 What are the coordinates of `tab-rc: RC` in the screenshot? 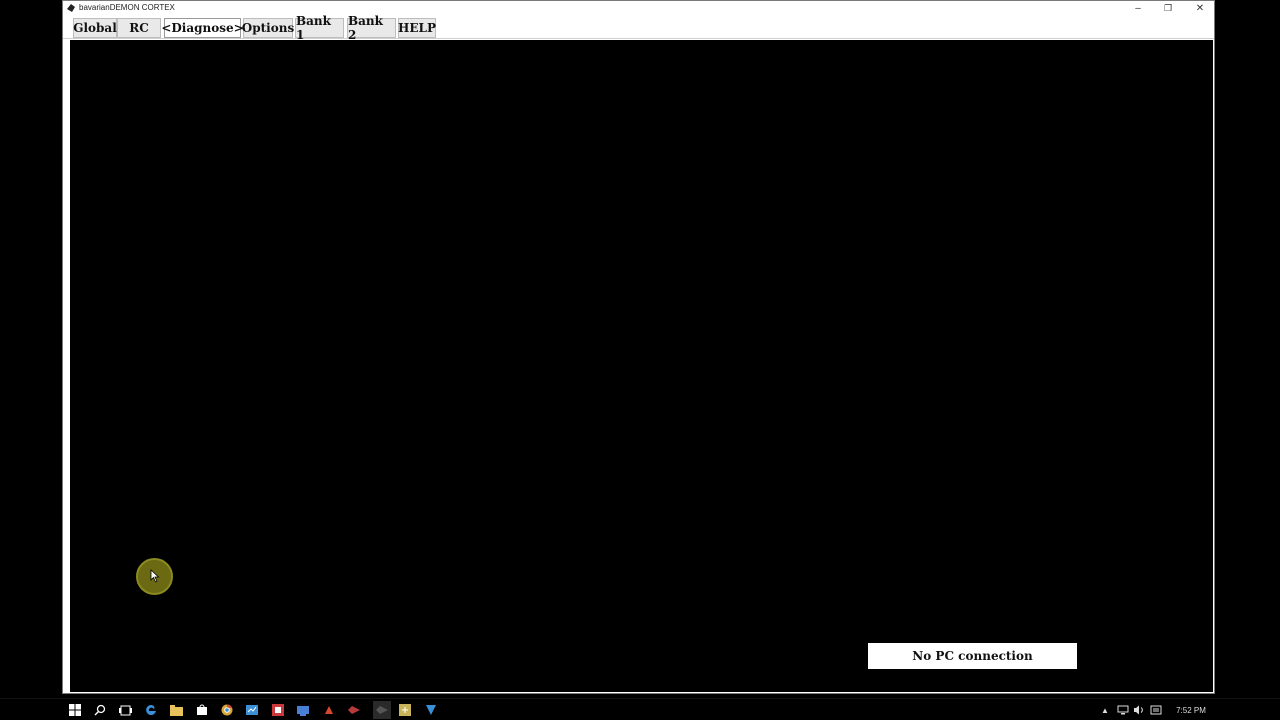 It's located at (139, 28).